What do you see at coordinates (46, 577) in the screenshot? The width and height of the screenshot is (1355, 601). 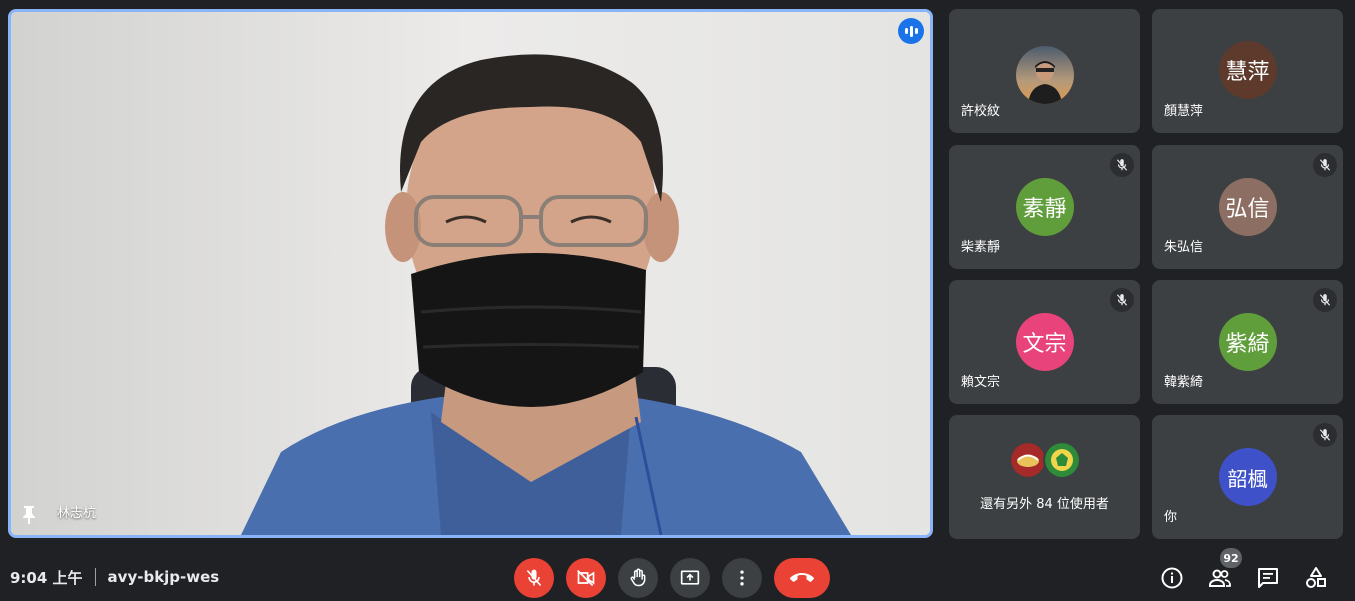 I see `clock-time: 9:04 上午` at bounding box center [46, 577].